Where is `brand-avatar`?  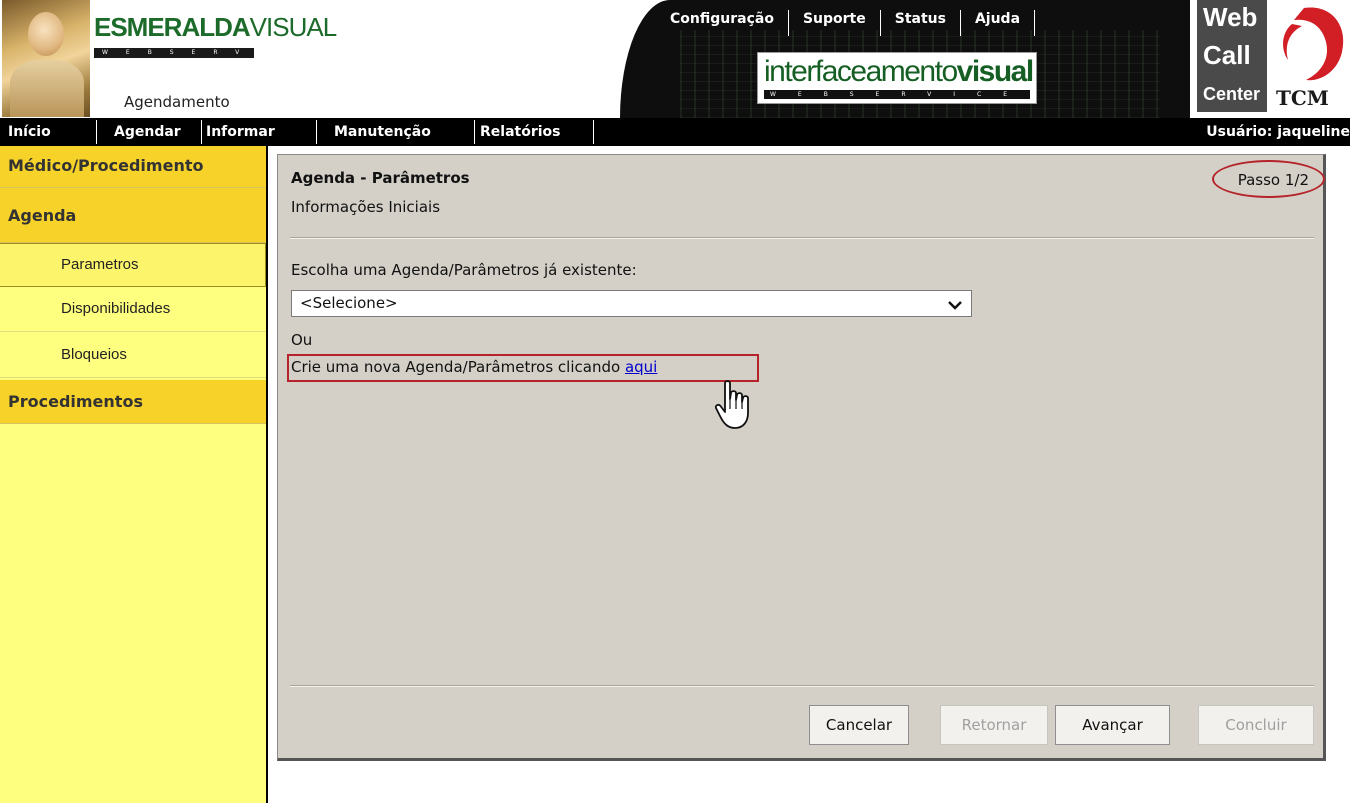 brand-avatar is located at coordinates (46, 58).